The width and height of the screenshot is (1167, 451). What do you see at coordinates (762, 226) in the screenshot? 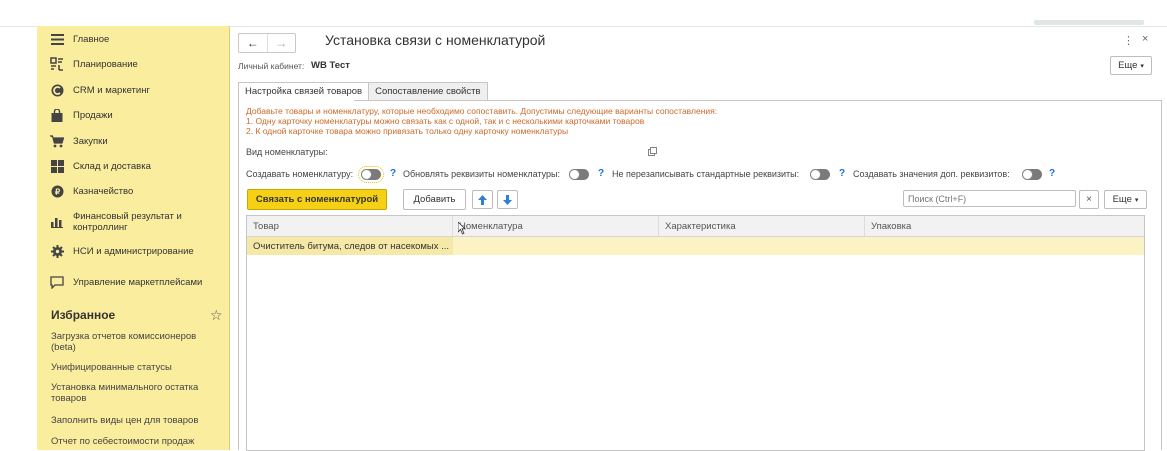
I see `column-header: Характеристика` at bounding box center [762, 226].